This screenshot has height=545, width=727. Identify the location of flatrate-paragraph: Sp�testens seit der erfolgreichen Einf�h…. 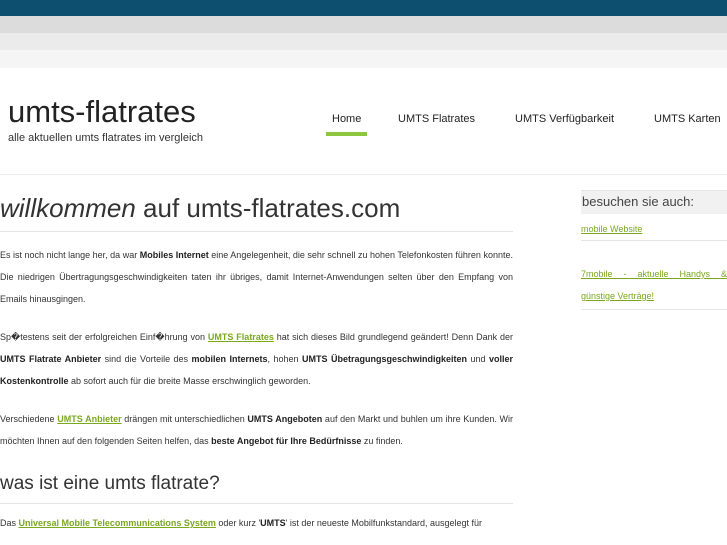
(256, 359).